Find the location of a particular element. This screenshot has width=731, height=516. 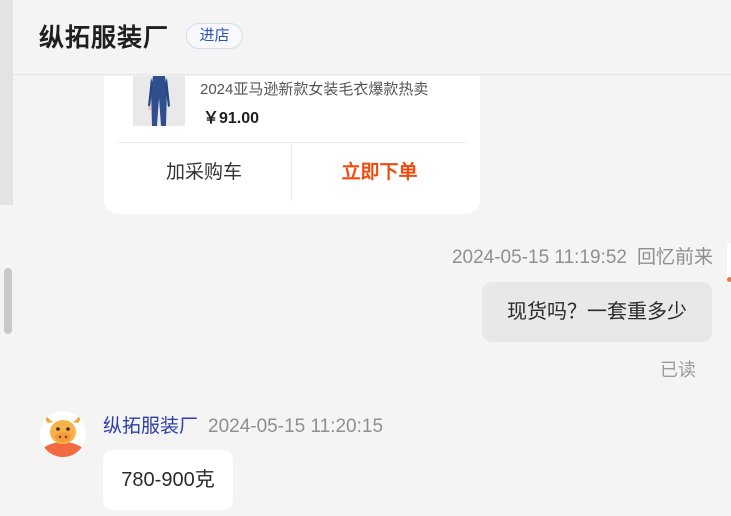

product-card: 2024亚马逊新款女装毛衣爆款热卖 ￥91.00 加采购车 立即下单 is located at coordinates (292, 145).